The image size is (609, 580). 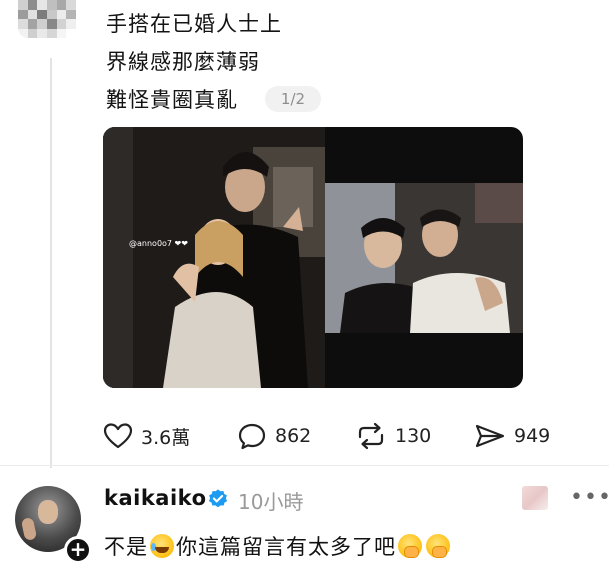 I want to click on post-text-line-1: 手搭在已婚人士上, so click(x=194, y=24).